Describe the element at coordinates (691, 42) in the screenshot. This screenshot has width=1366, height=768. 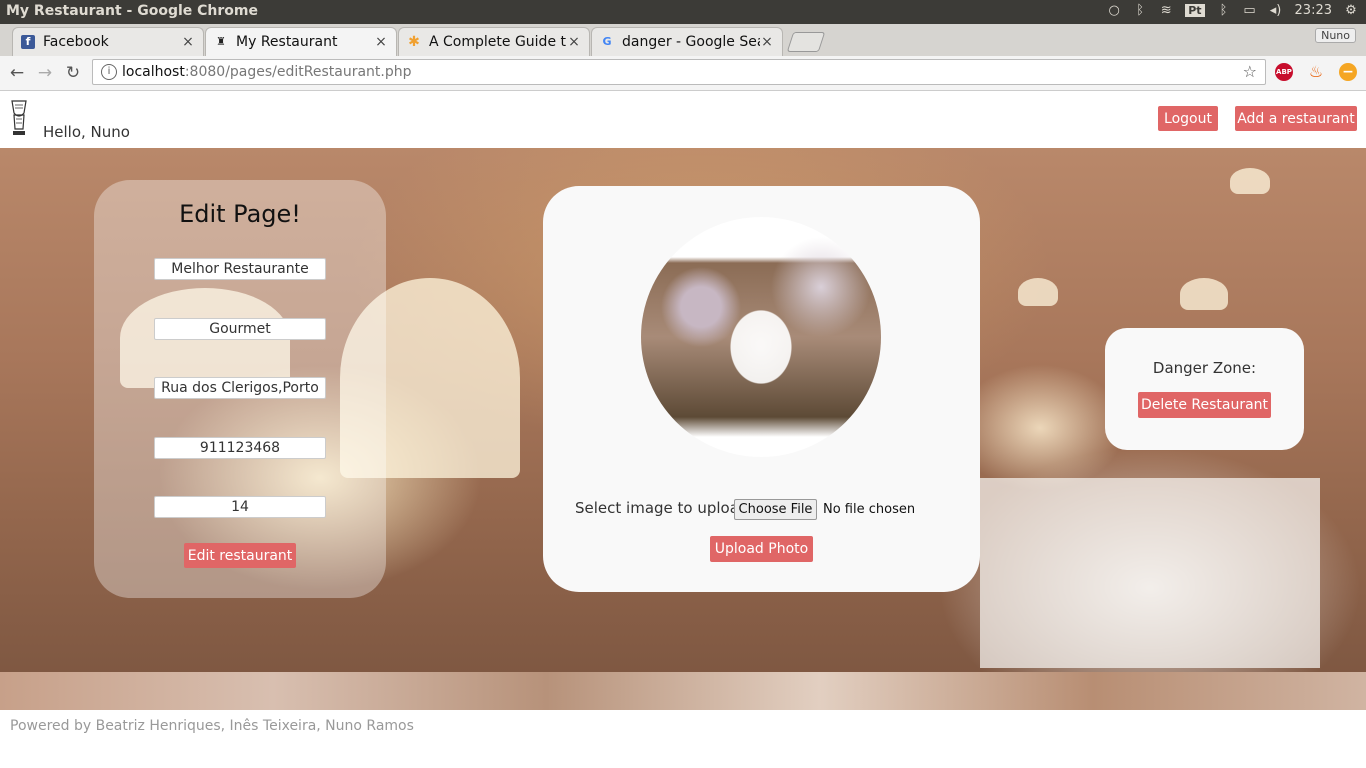
I see `tab-title: danger - Google Sea` at that location.